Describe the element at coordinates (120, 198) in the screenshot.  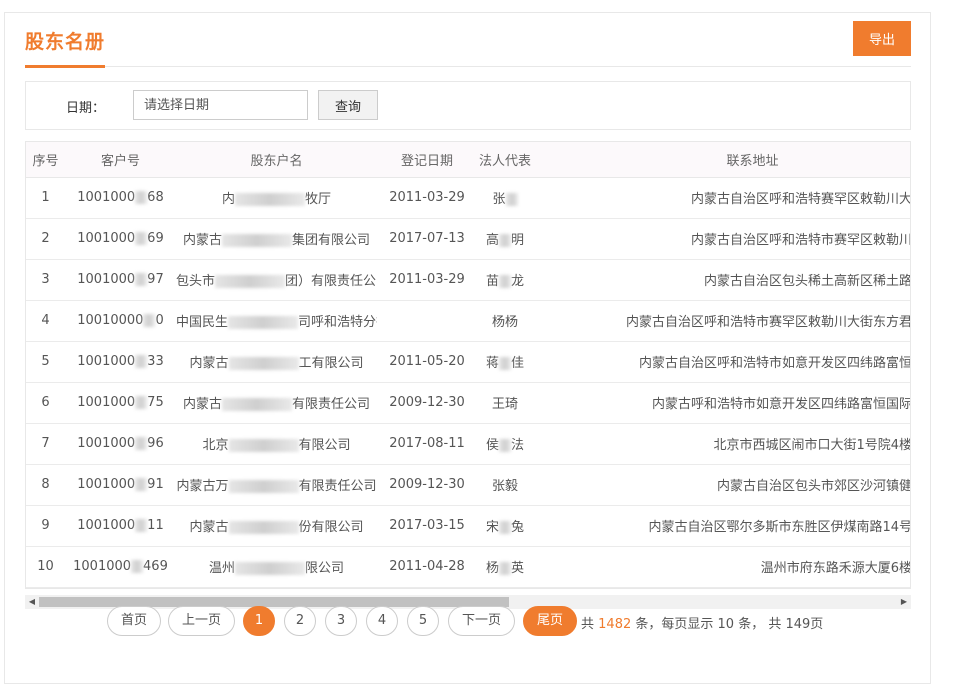
I see `cell-customer-id: 1001000 68` at that location.